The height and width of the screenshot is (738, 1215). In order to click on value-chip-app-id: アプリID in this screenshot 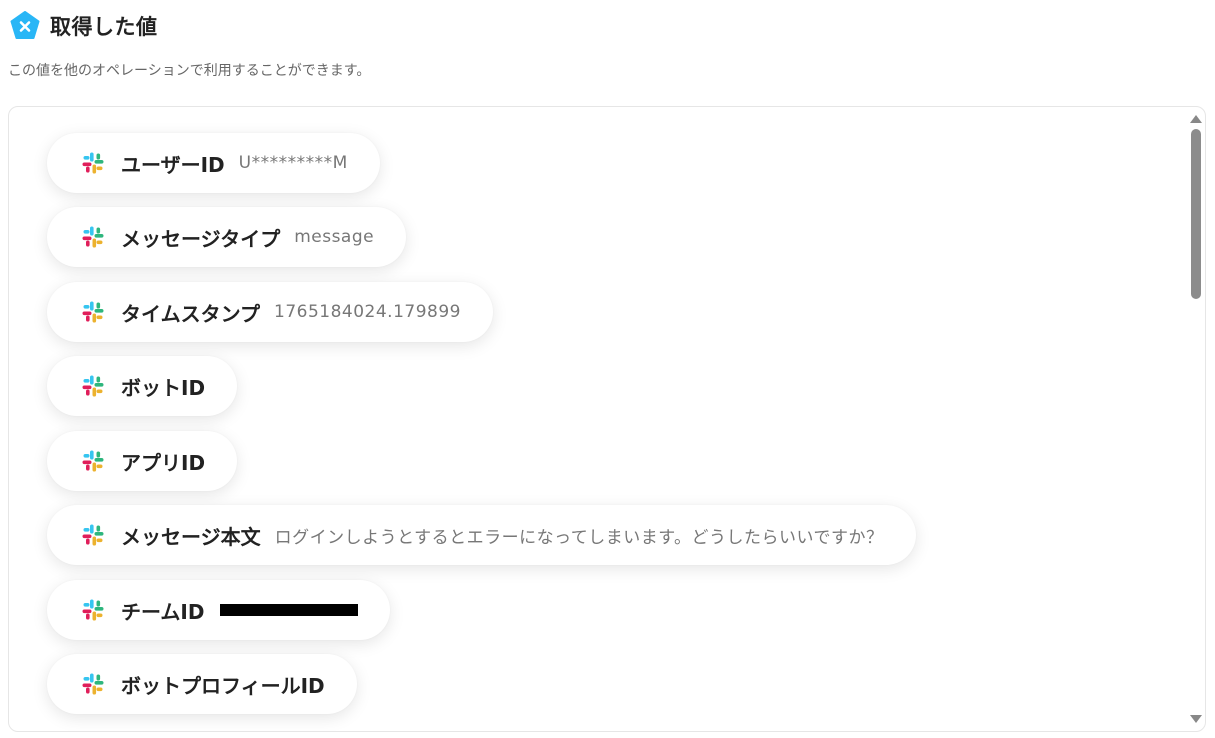, I will do `click(142, 461)`.